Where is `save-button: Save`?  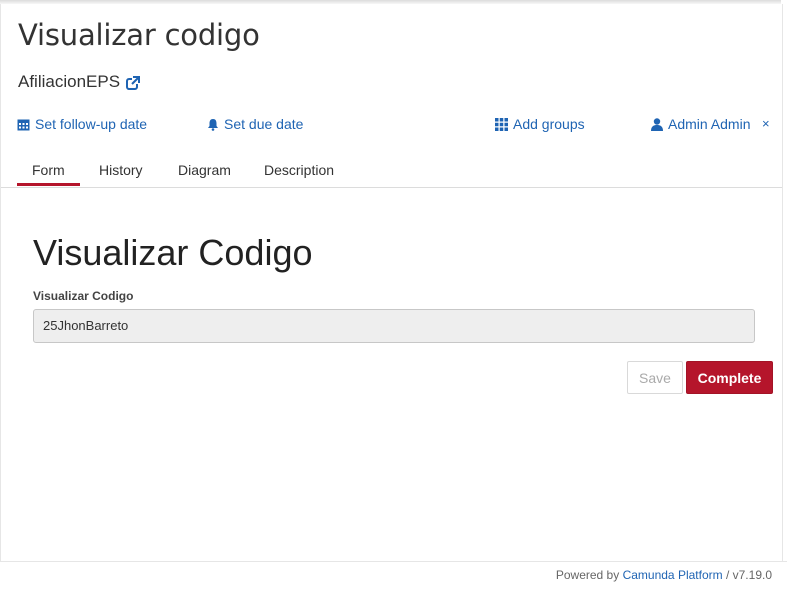
save-button: Save is located at coordinates (655, 377).